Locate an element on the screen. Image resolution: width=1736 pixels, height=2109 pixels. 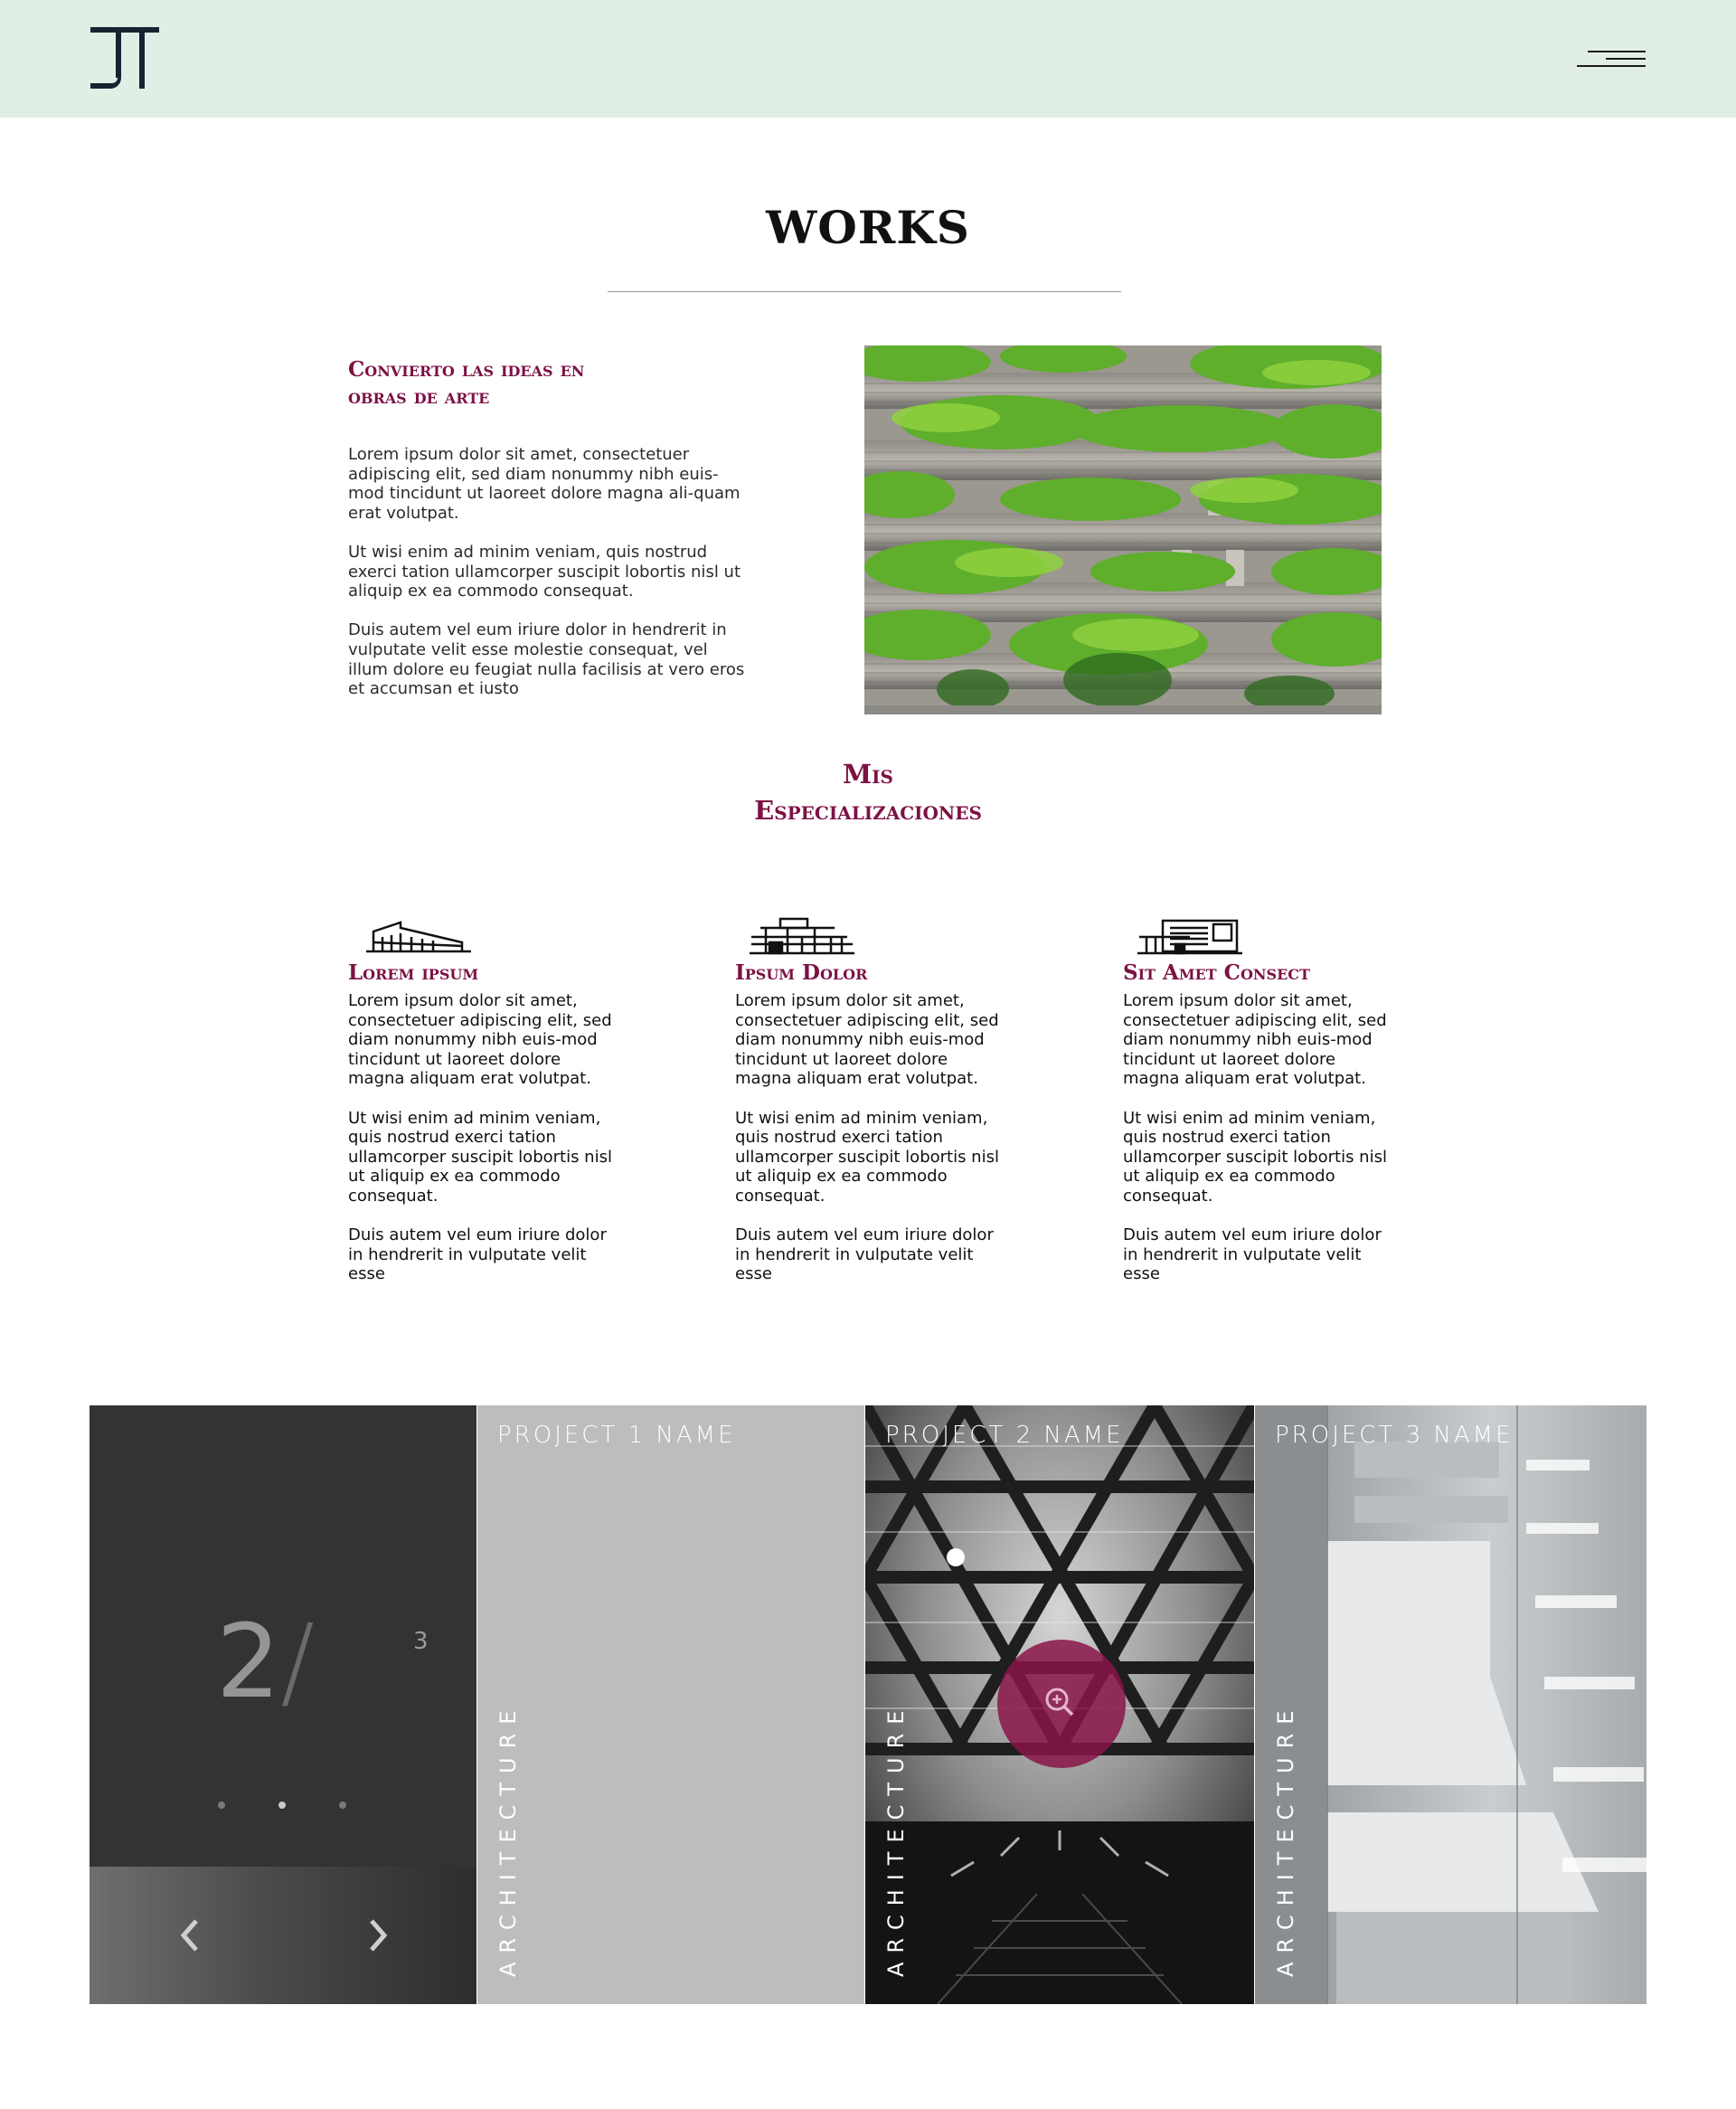
page-title: WORKS is located at coordinates (868, 228).